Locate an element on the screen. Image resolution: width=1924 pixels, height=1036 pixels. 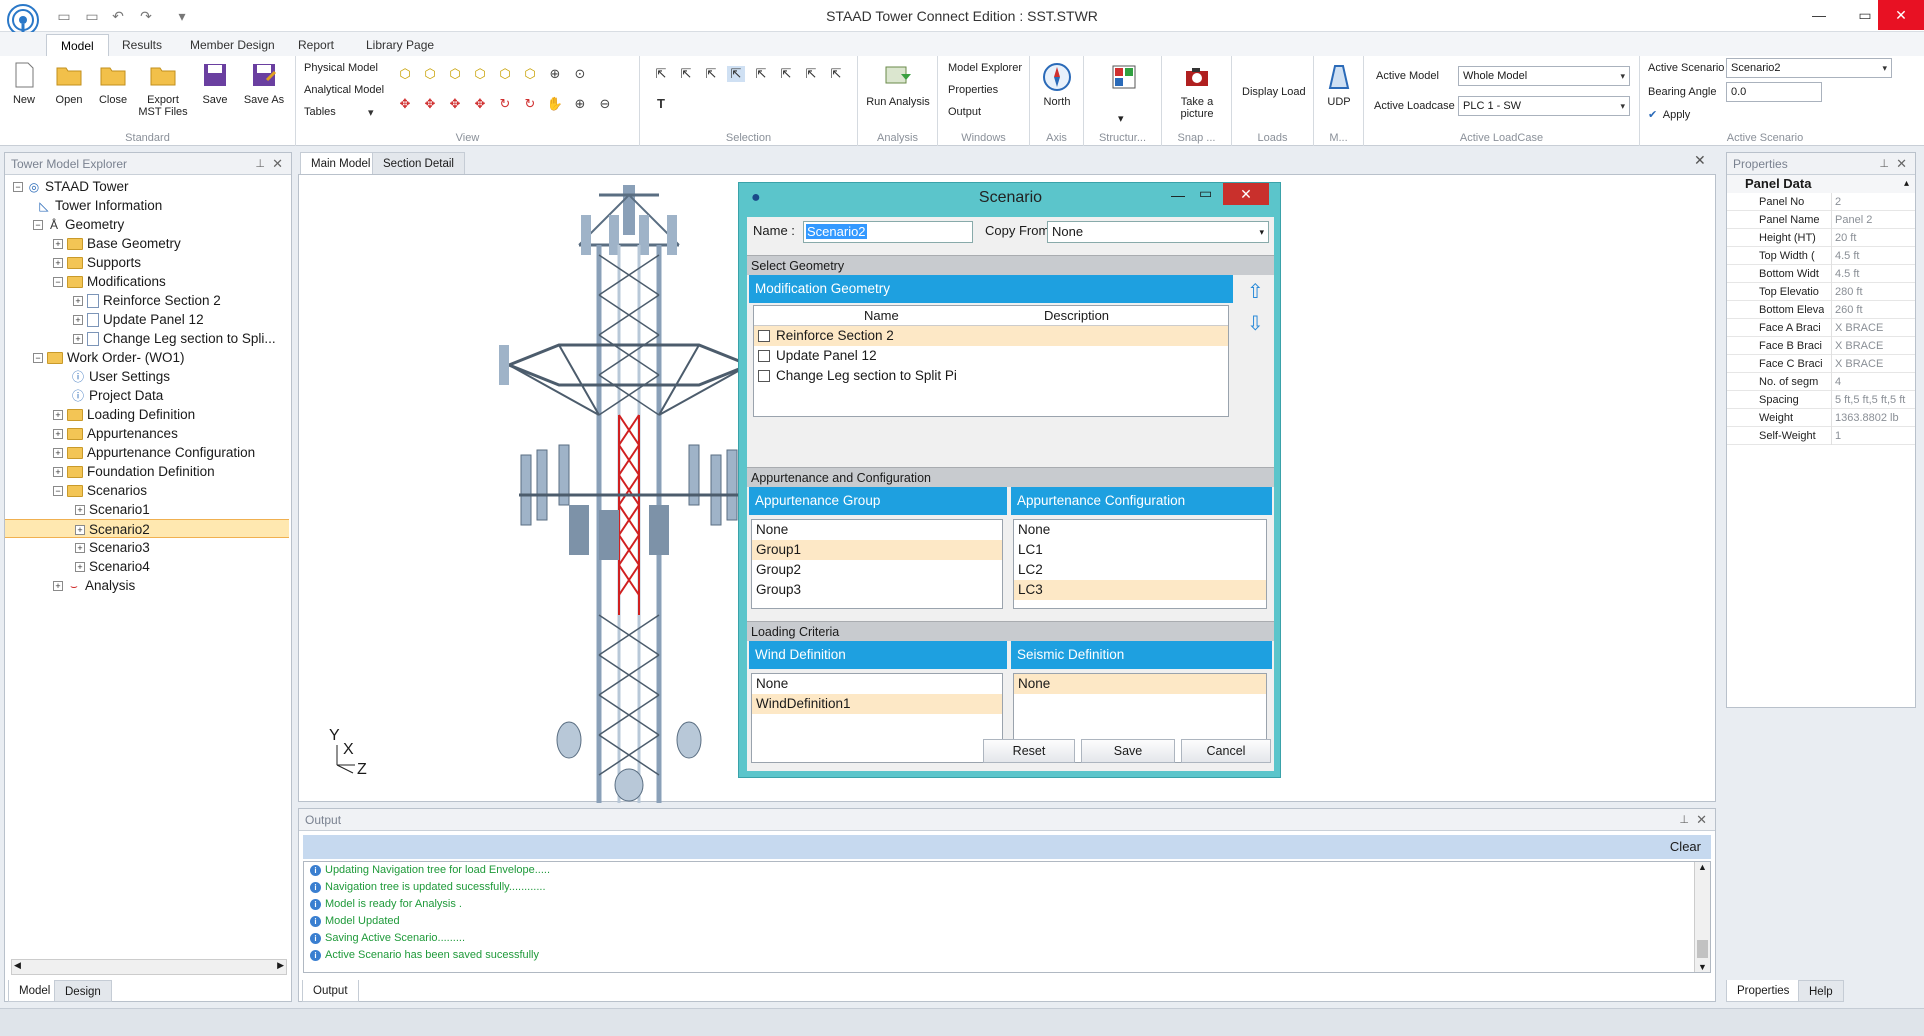
property-row: Face B Braci X BRACE is located at coordinates (1821, 346).